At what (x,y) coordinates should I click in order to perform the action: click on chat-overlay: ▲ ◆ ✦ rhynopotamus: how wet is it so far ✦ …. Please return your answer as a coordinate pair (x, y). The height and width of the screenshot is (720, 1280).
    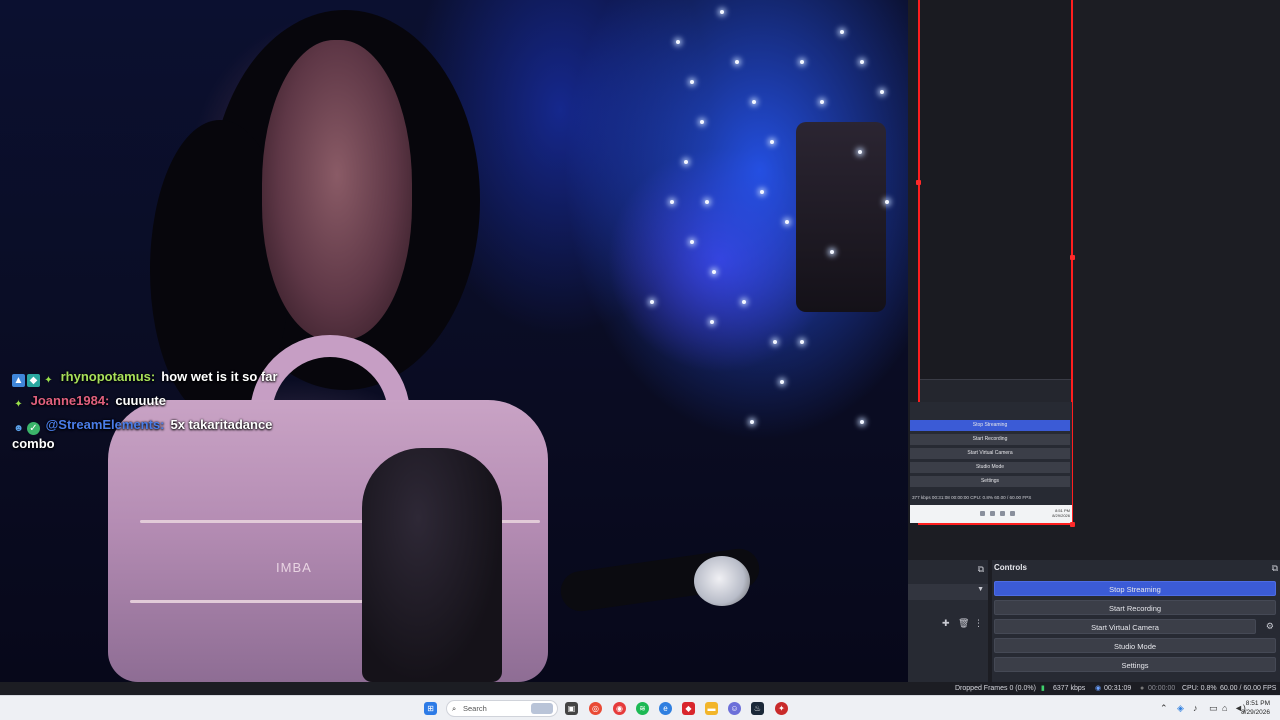
    Looking at the image, I should click on (162, 413).